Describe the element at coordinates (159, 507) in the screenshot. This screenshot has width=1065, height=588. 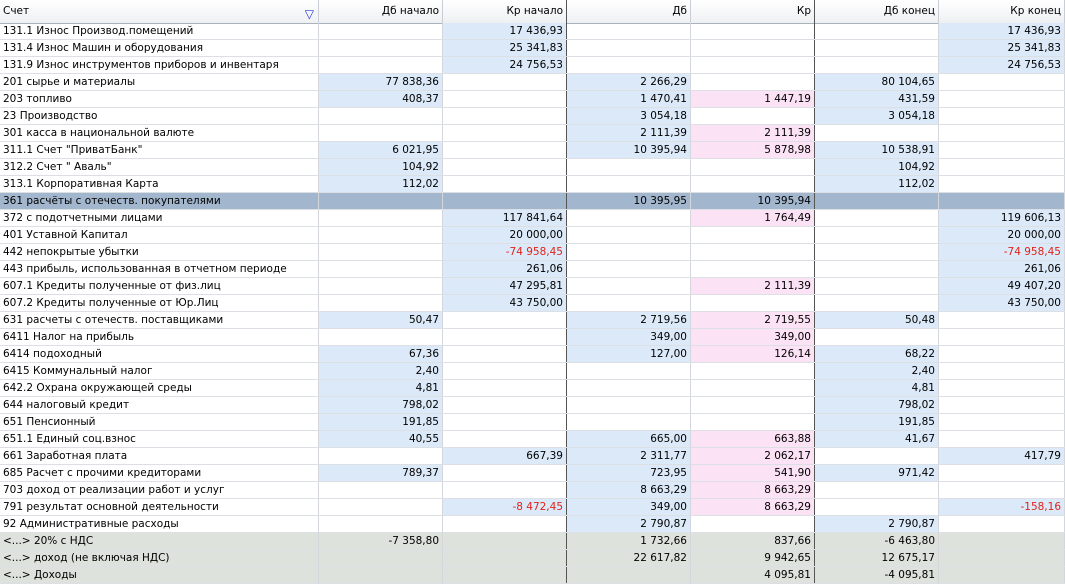
I see `cell-account: 791 результат основной деятельности` at that location.